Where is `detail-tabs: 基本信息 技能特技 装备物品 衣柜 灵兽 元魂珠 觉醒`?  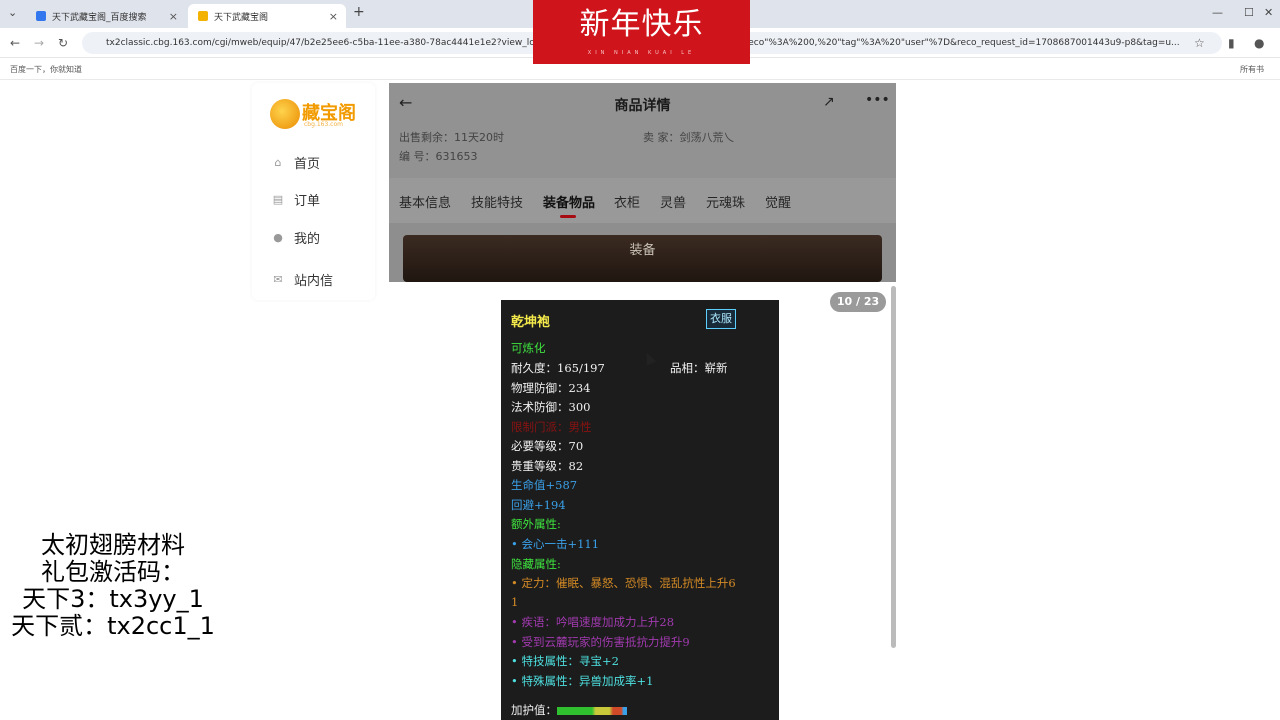
detail-tabs: 基本信息 技能特技 装备物品 衣柜 灵兽 元魂珠 觉醒 is located at coordinates (642, 200).